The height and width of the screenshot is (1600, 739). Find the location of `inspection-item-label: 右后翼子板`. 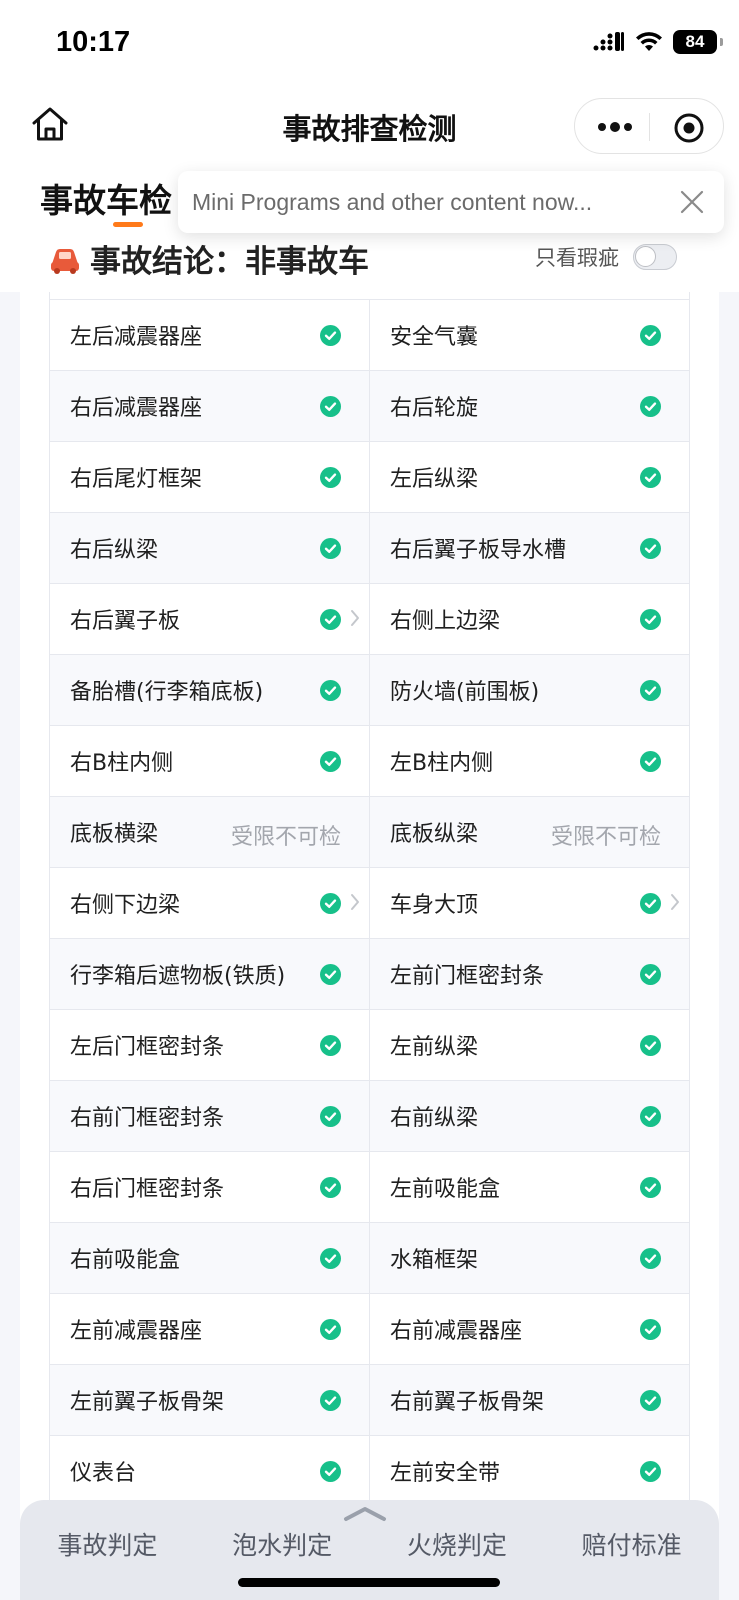

inspection-item-label: 右后翼子板 is located at coordinates (125, 621).